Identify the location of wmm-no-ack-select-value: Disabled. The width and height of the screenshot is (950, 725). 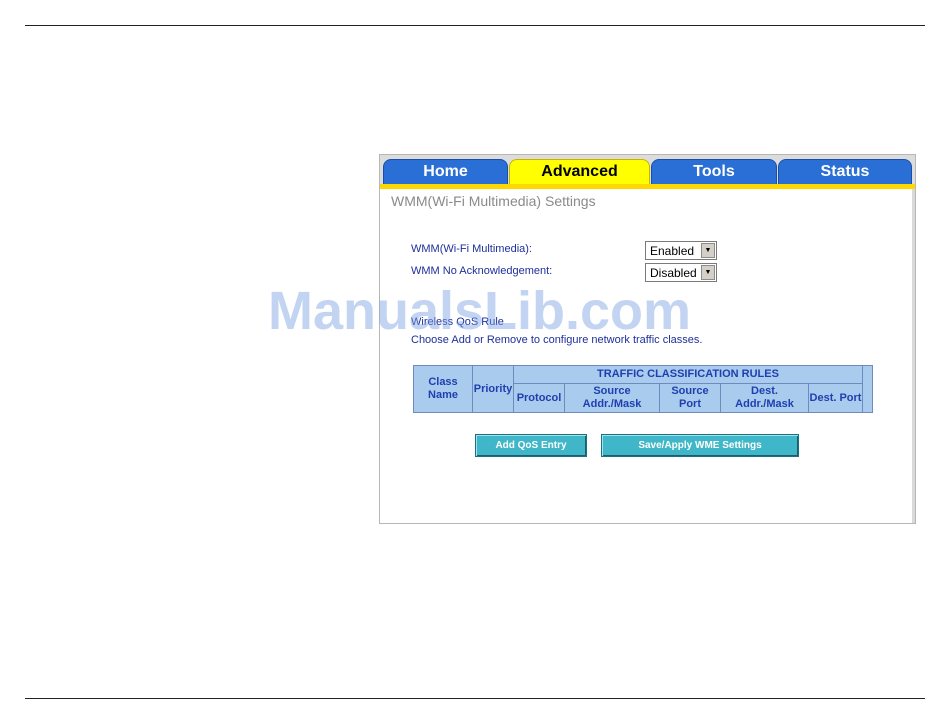
(673, 272).